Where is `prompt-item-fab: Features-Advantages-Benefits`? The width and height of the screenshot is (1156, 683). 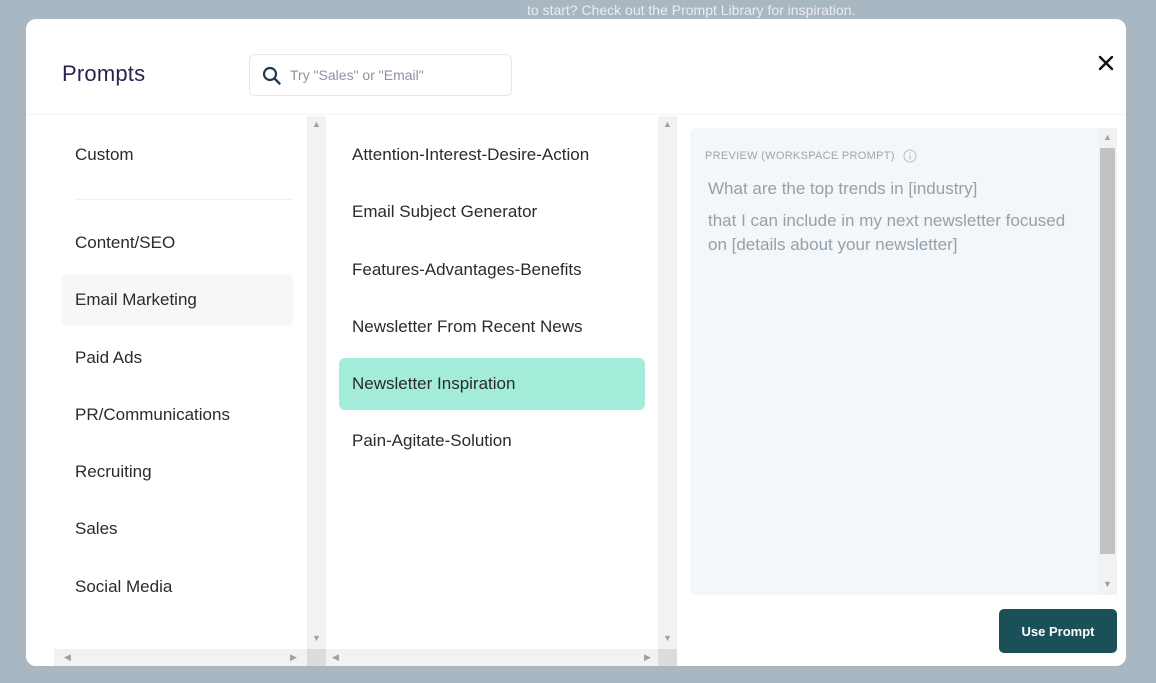
prompt-item-fab: Features-Advantages-Benefits is located at coordinates (492, 270).